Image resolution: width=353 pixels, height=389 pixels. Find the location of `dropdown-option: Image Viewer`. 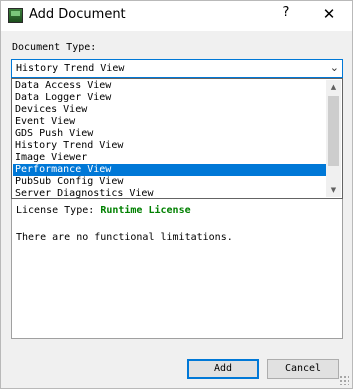

dropdown-option: Image Viewer is located at coordinates (170, 158).